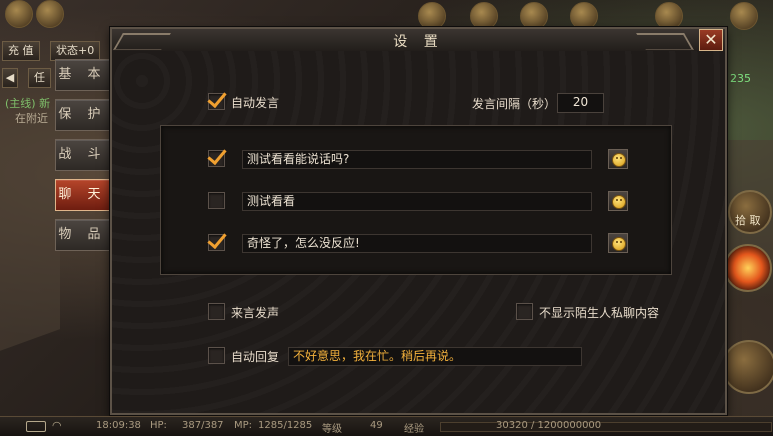 This screenshot has width=773, height=436. What do you see at coordinates (21, 51) in the screenshot?
I see `recharge-button: 充 值` at bounding box center [21, 51].